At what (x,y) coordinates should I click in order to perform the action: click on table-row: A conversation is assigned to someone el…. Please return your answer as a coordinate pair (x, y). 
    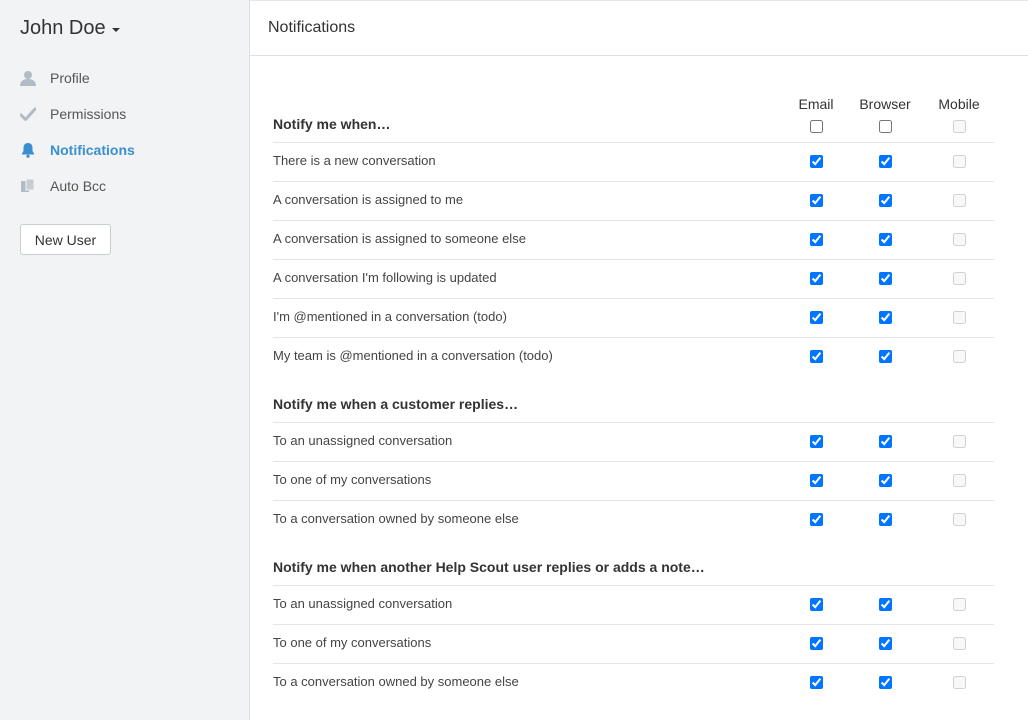
    Looking at the image, I should click on (633, 239).